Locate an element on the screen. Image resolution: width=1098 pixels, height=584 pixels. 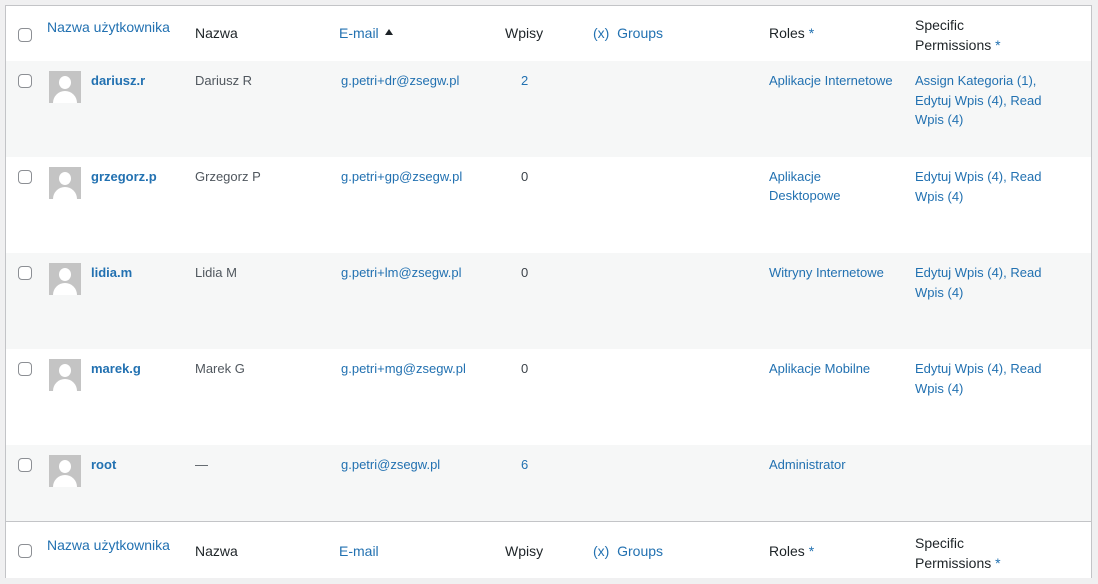
sort-ascending-icon is located at coordinates (388, 32).